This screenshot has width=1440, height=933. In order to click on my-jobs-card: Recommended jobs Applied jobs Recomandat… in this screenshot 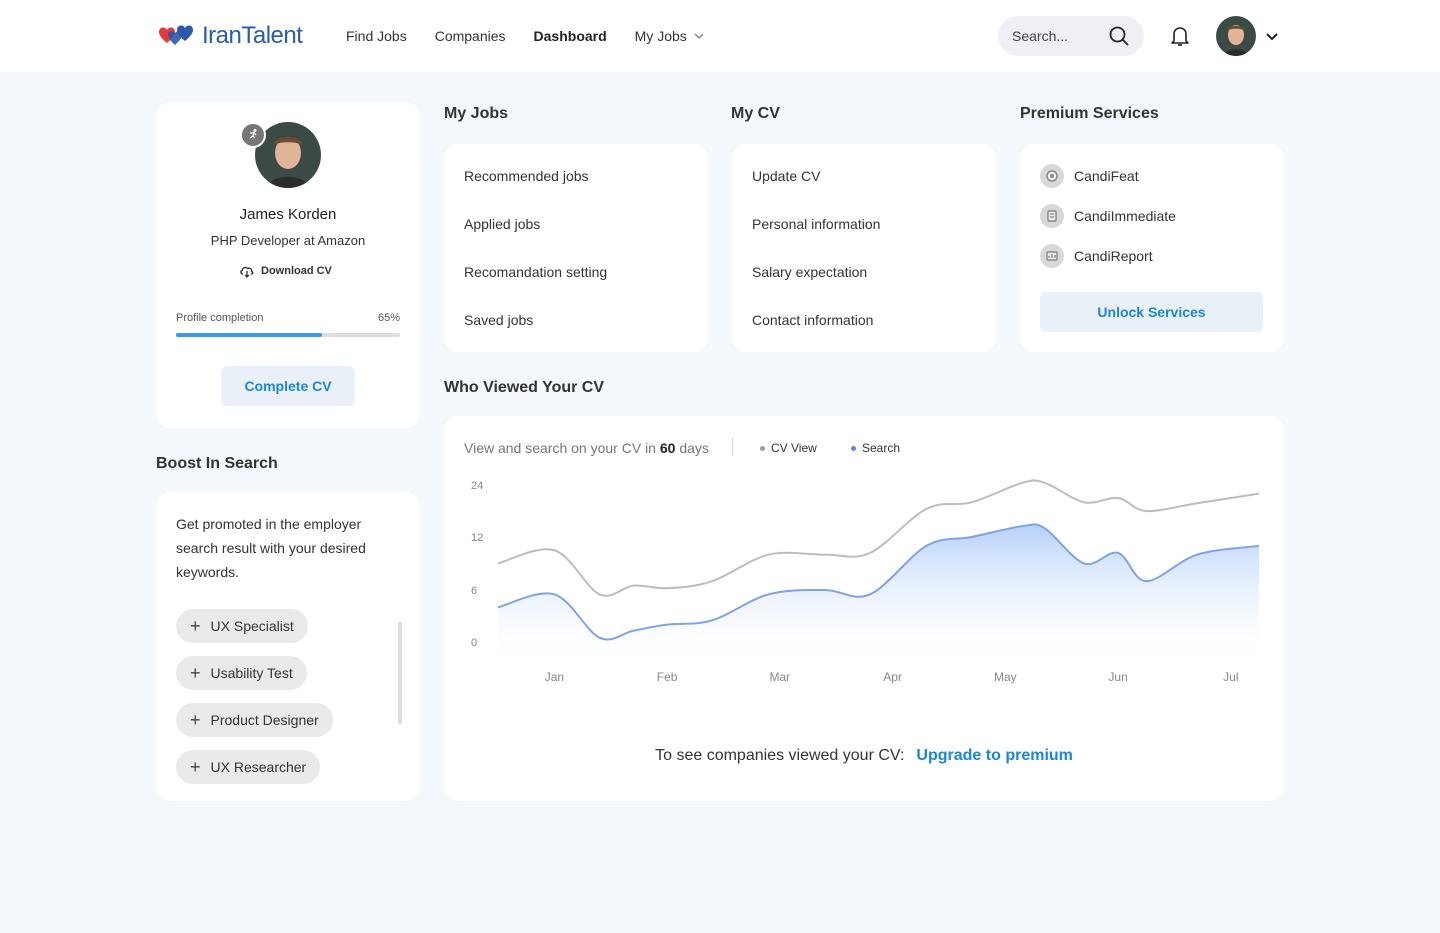, I will do `click(576, 248)`.